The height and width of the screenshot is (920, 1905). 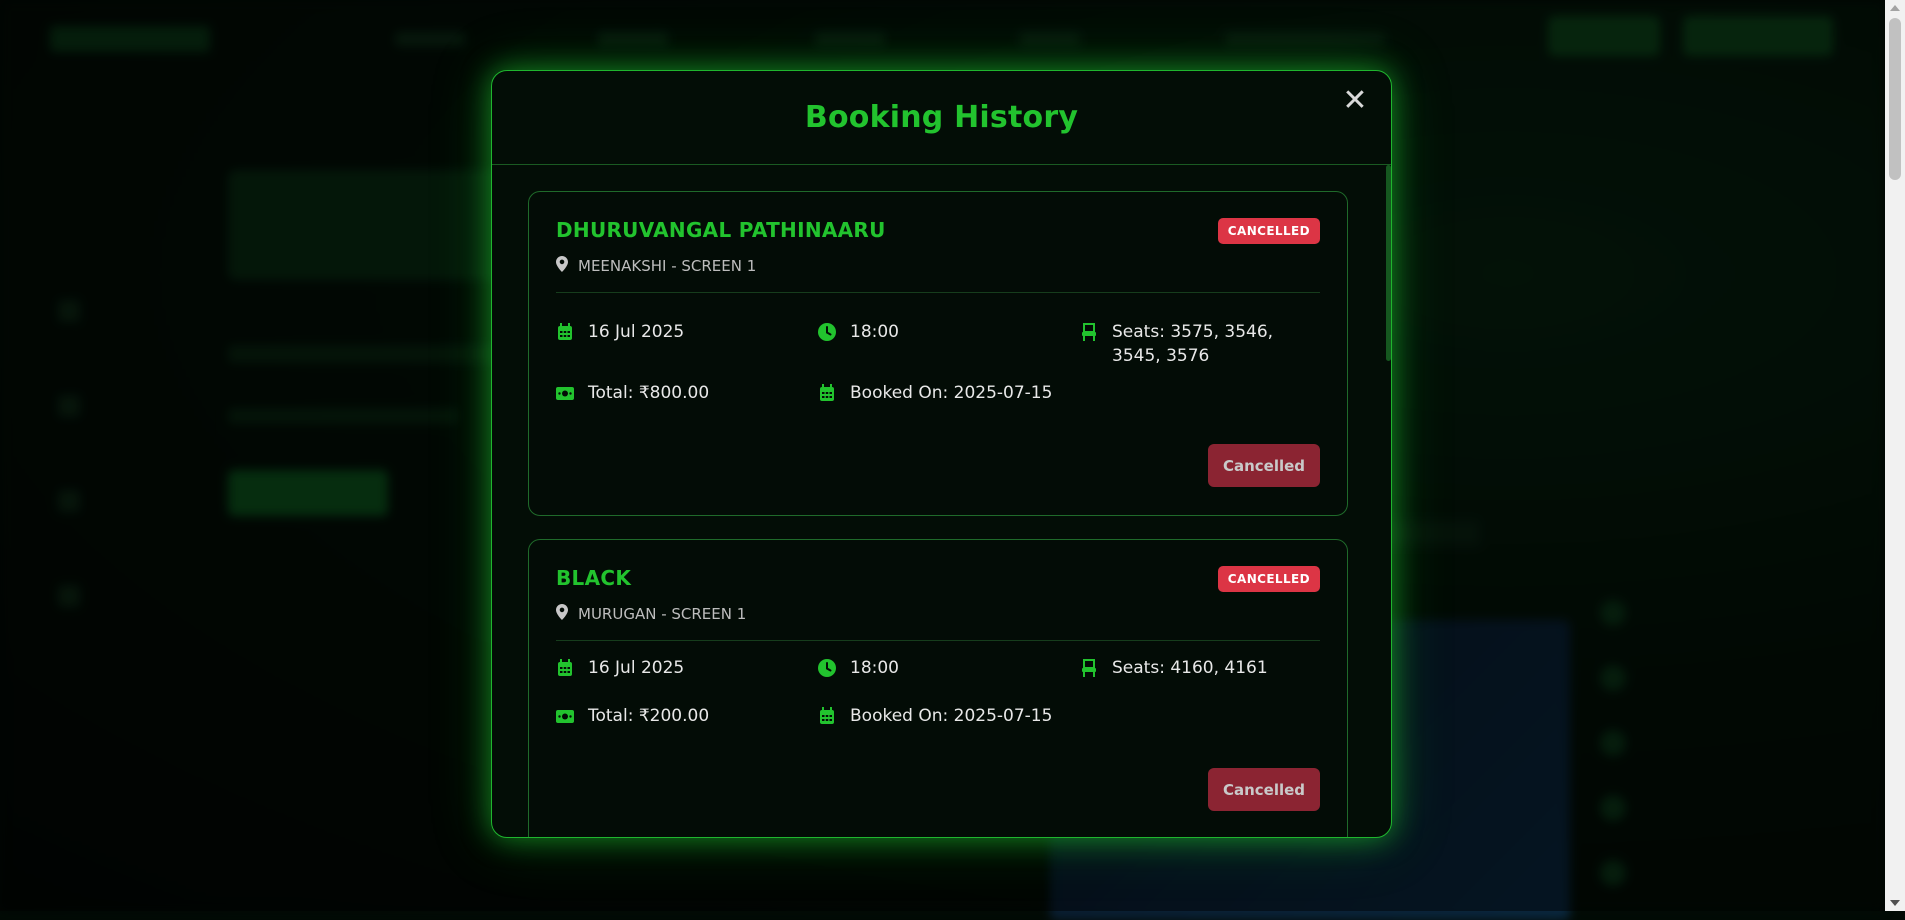 What do you see at coordinates (1193, 344) in the screenshot?
I see `seats-value: Seats: 3575, 3546, 3545, 3576` at bounding box center [1193, 344].